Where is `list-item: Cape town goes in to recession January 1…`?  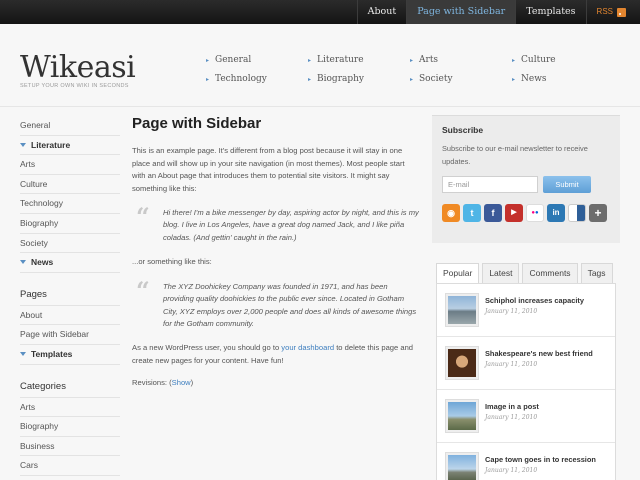 list-item: Cape town goes in to recession January 1… is located at coordinates (526, 461).